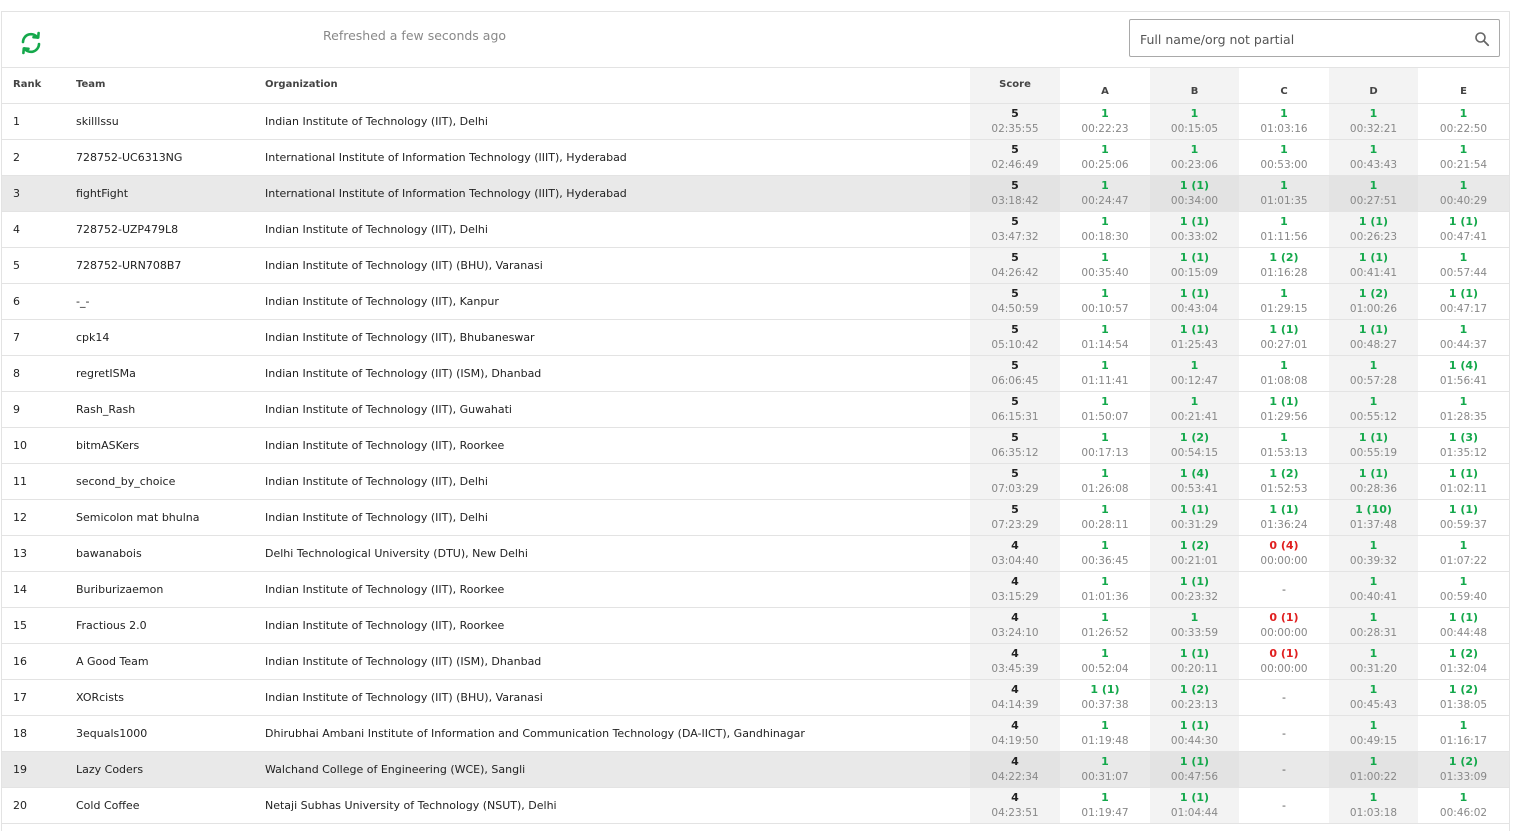  I want to click on penalty-time: 06:15:31, so click(1015, 417).